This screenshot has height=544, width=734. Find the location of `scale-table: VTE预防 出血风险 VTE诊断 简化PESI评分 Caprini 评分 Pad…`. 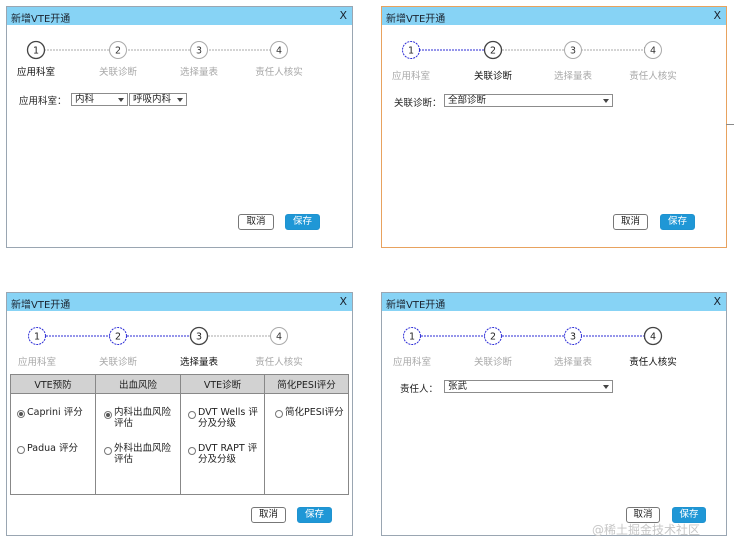

scale-table: VTE预防 出血风险 VTE诊断 简化PESI评分 Caprini 评分 Pad… is located at coordinates (179, 434).